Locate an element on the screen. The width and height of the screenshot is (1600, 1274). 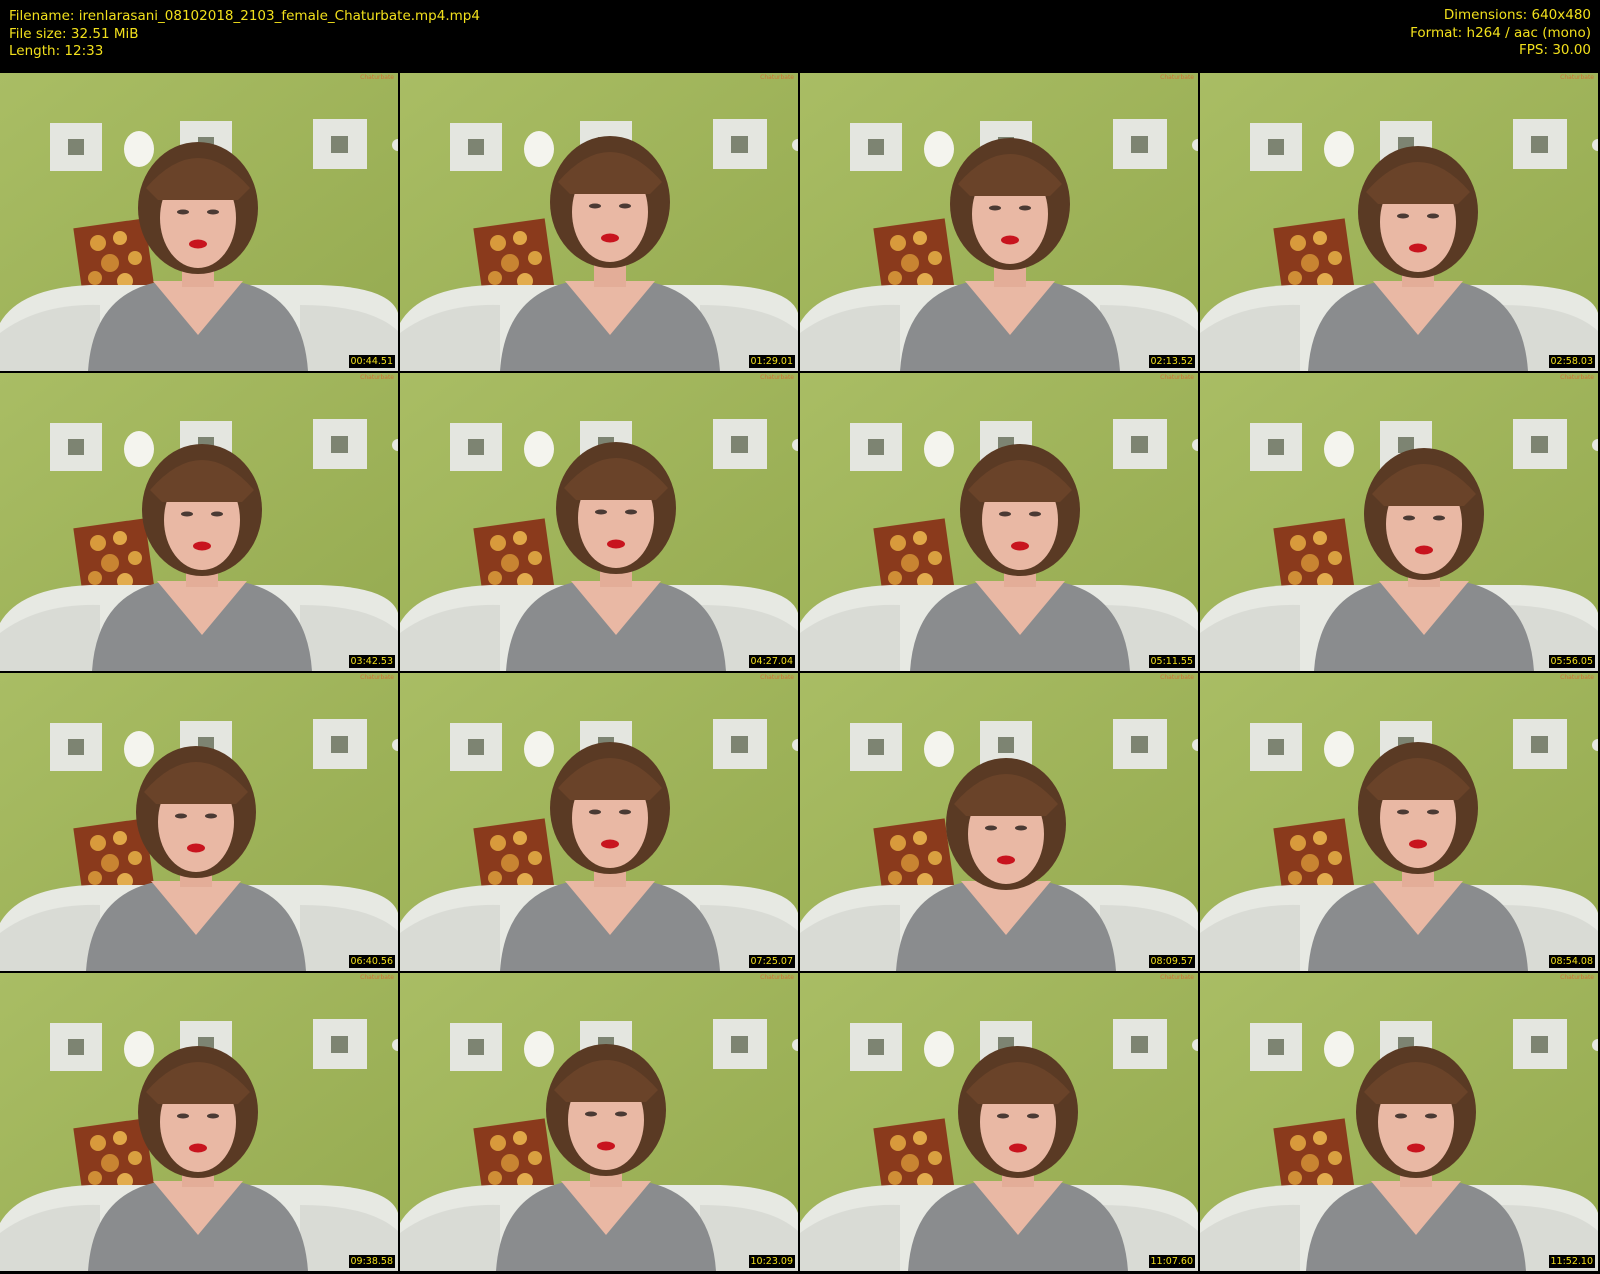
video-thumbnail: Chaturbate 06:40.56 is located at coordinates (199, 822).